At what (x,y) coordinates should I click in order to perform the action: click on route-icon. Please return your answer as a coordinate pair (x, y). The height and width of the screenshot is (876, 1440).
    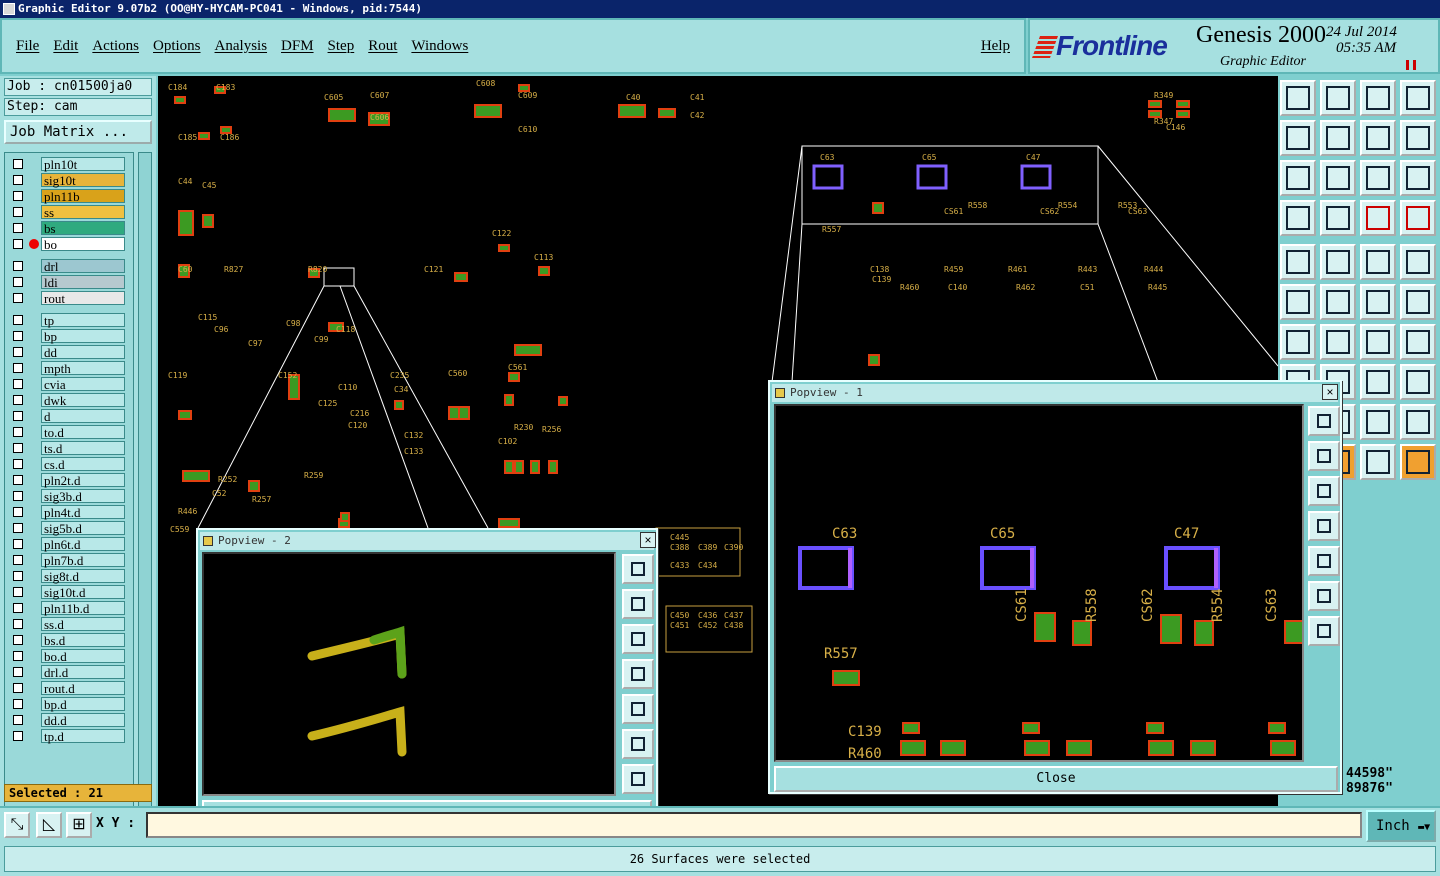
    Looking at the image, I should click on (1418, 462).